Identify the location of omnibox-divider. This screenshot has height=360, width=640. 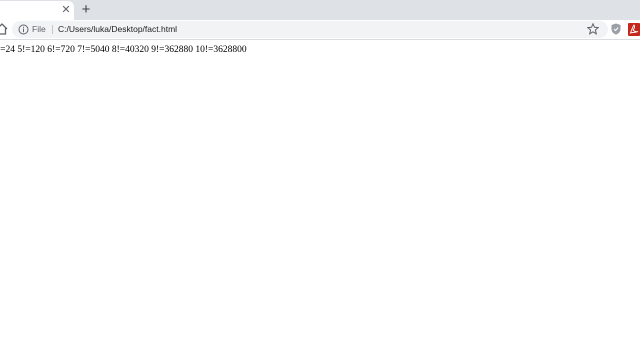
(52, 29).